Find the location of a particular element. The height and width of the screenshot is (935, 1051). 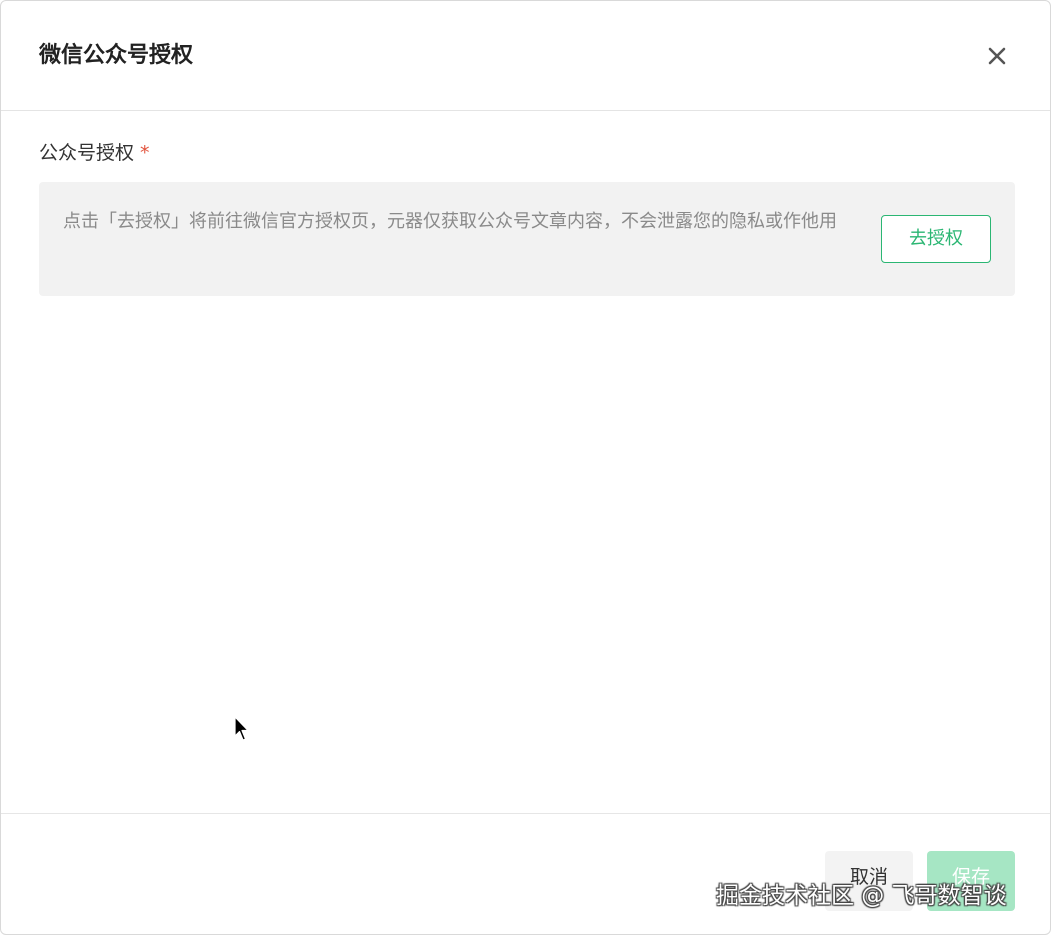

field-label-text: 公众号授权 is located at coordinates (87, 153).